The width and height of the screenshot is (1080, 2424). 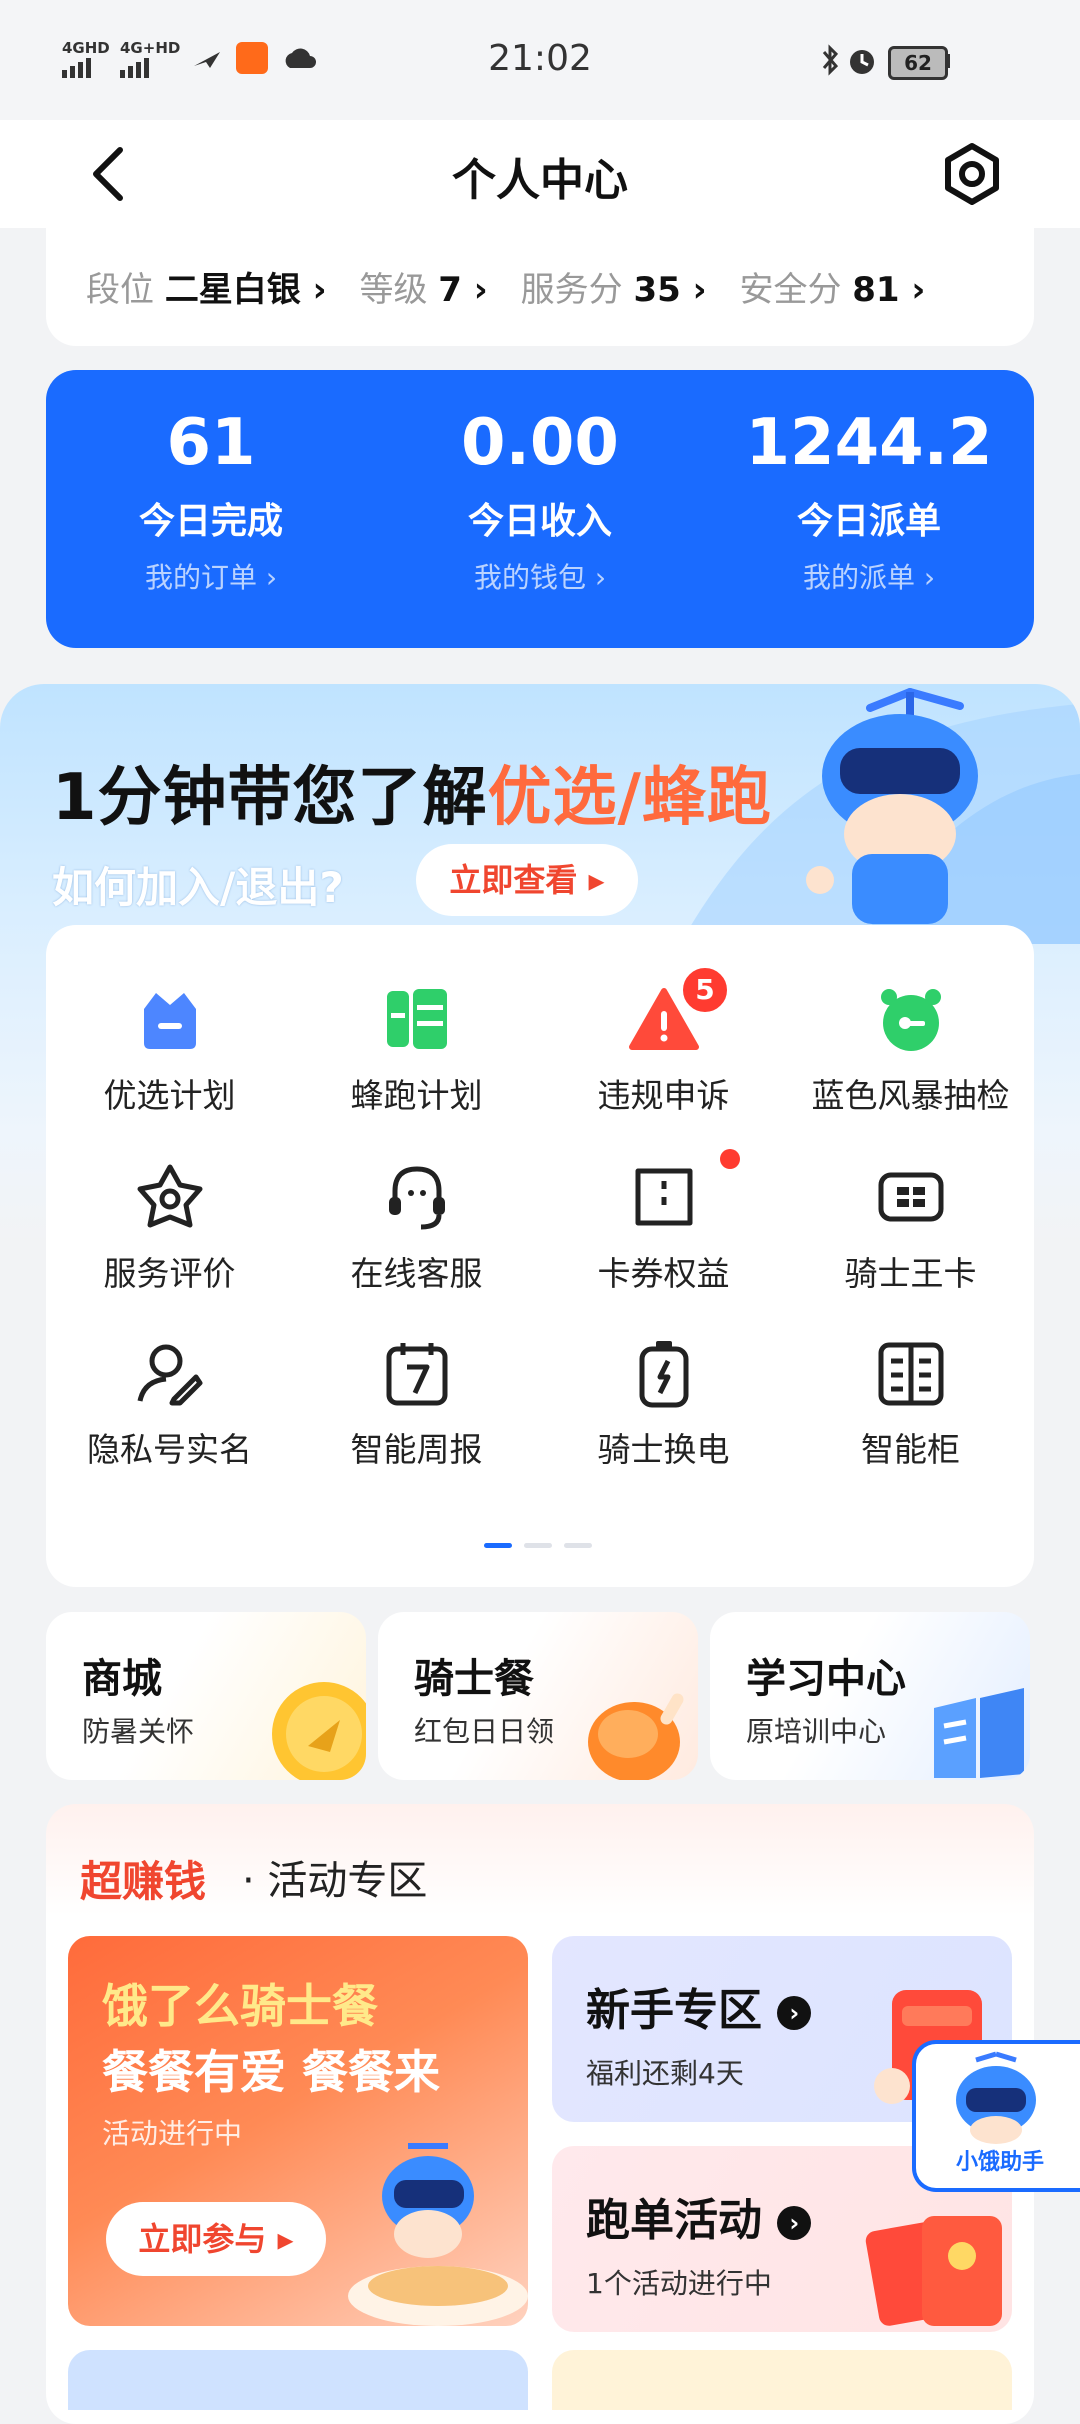 What do you see at coordinates (544, 1542) in the screenshot?
I see `page-indicator` at bounding box center [544, 1542].